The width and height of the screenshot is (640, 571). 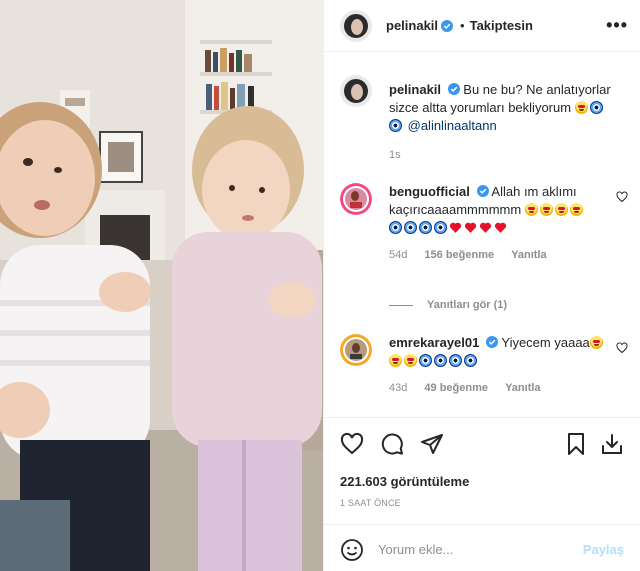 What do you see at coordinates (352, 550) in the screenshot?
I see `smiley-icon` at bounding box center [352, 550].